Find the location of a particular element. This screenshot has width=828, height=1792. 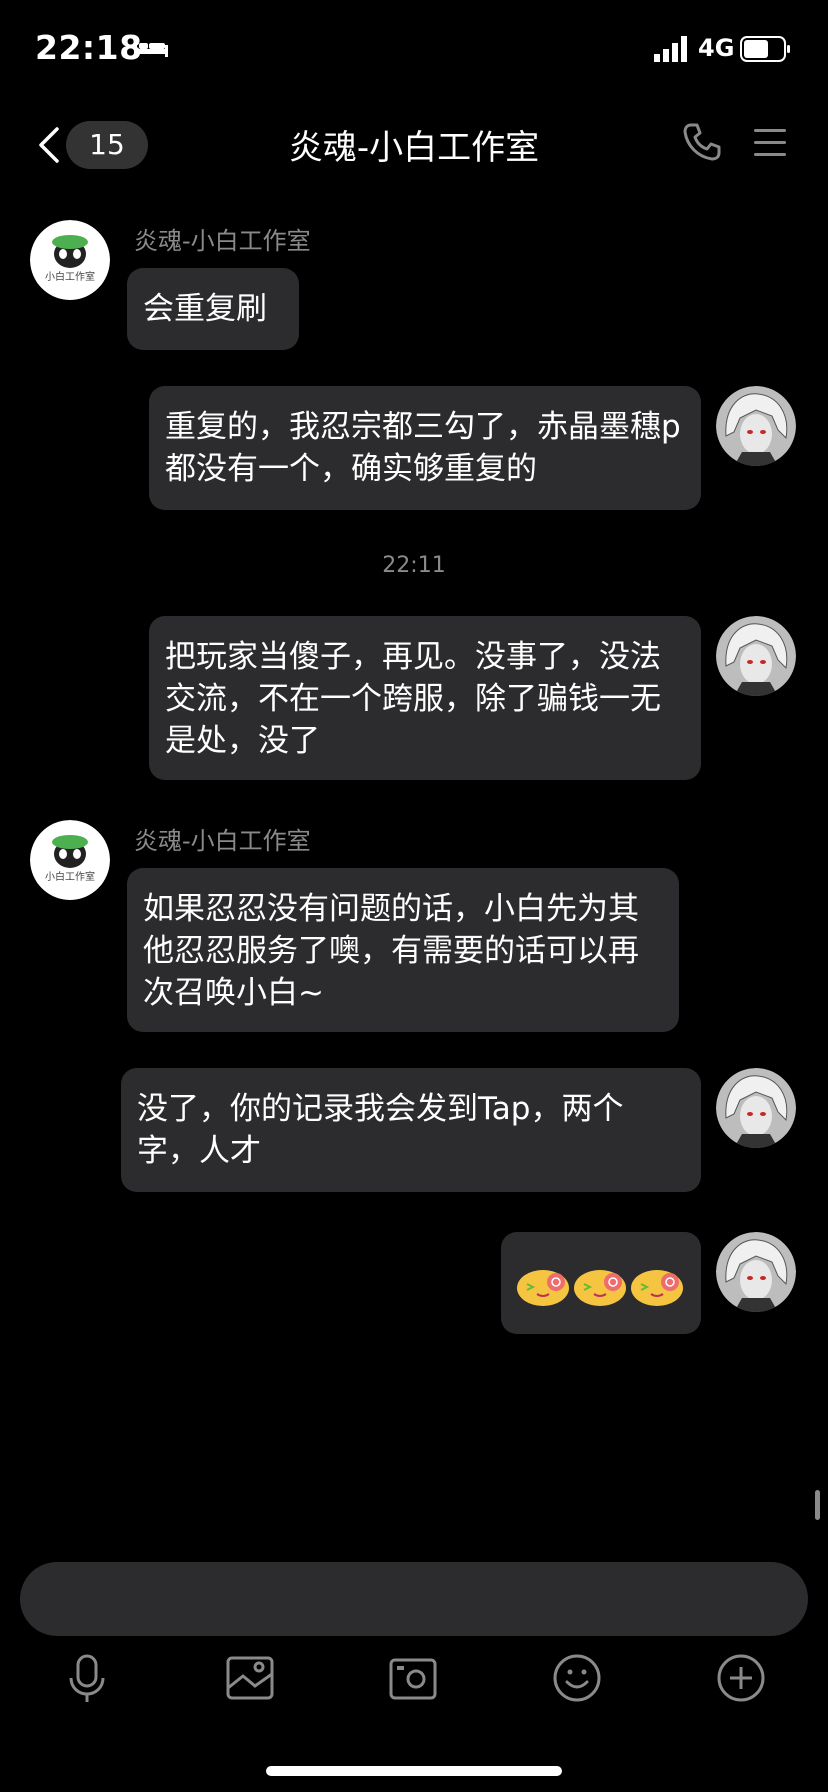

plus-icon is located at coordinates (741, 1678).